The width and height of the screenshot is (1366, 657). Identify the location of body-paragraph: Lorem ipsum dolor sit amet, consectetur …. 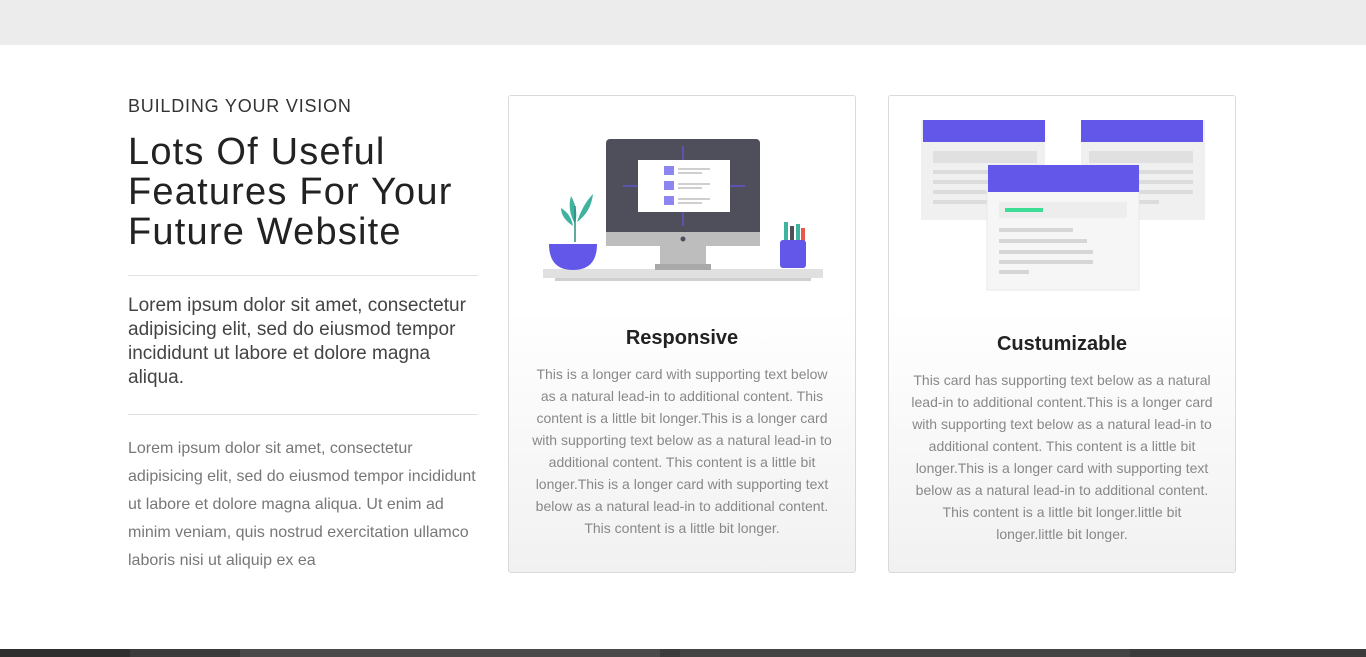
(302, 504).